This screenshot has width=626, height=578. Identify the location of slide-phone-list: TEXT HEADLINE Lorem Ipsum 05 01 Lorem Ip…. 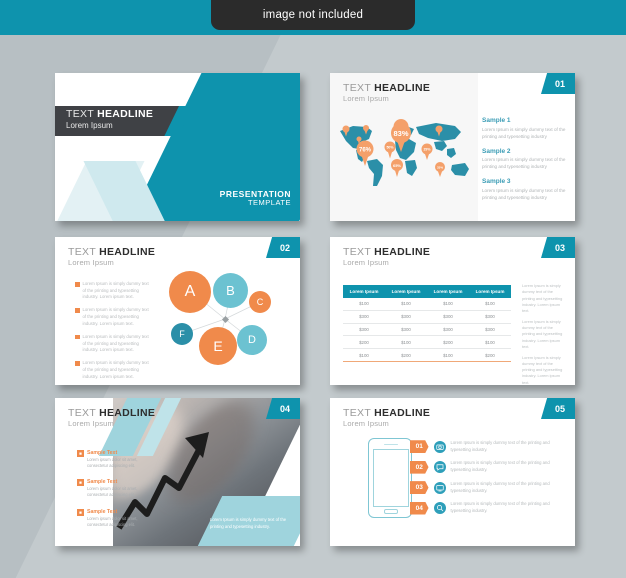
(452, 472).